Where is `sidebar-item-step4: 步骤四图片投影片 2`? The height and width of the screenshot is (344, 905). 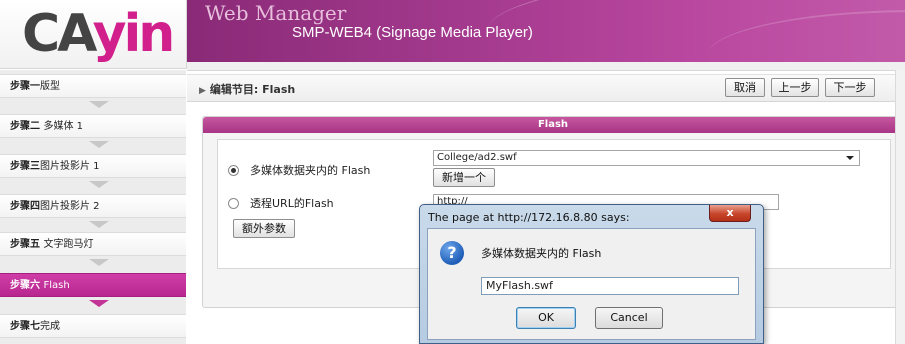 sidebar-item-step4: 步骤四图片投影片 2 is located at coordinates (93, 206).